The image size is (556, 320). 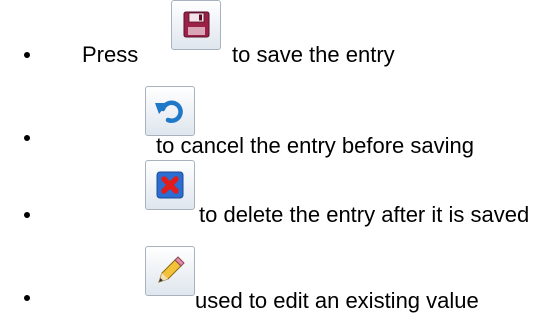 I want to click on undo-button, so click(x=170, y=111).